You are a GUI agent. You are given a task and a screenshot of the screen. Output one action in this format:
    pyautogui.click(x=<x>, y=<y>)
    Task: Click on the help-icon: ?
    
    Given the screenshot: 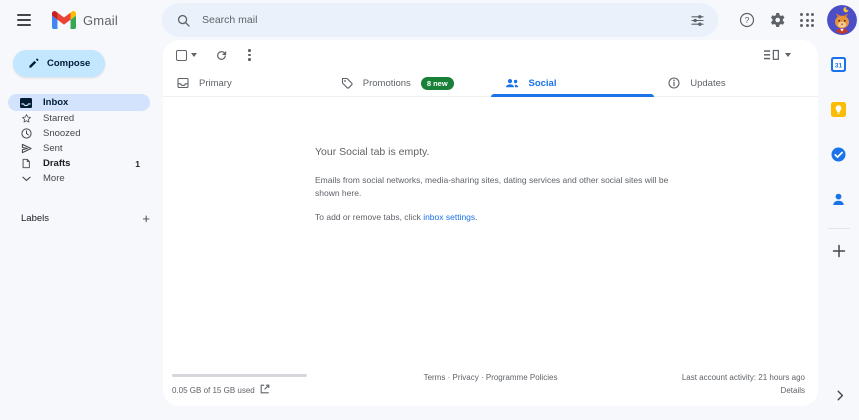 What is the action you would take?
    pyautogui.click(x=747, y=20)
    